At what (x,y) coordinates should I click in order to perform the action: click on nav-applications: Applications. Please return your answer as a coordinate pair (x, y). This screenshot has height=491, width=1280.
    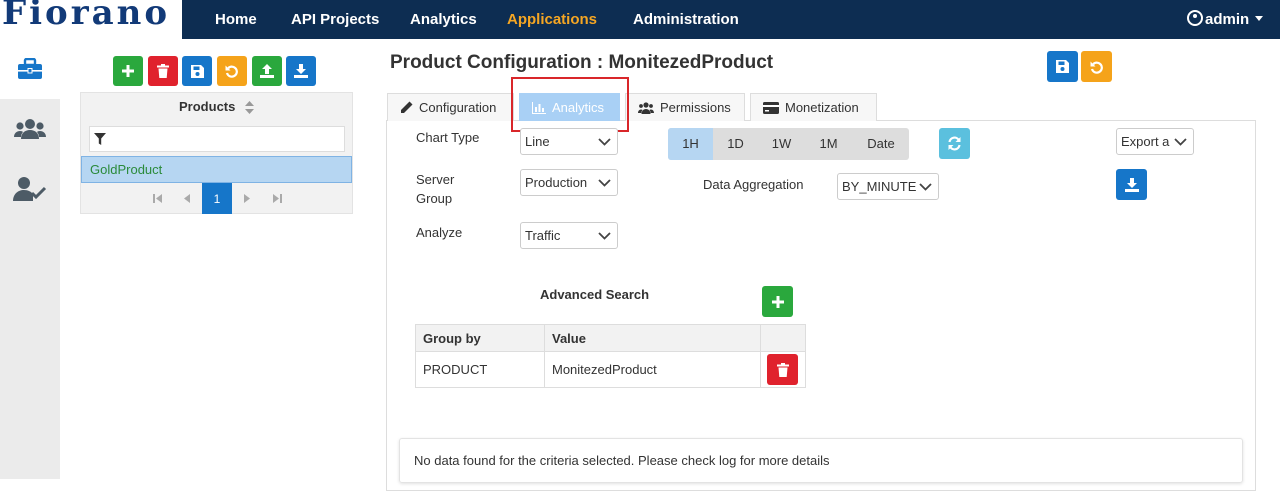
    Looking at the image, I should click on (552, 19).